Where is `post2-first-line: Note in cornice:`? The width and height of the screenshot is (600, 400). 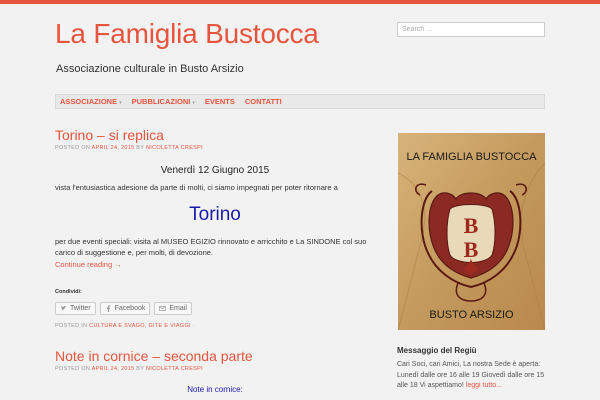
post2-first-line: Note in cornice: is located at coordinates (215, 389).